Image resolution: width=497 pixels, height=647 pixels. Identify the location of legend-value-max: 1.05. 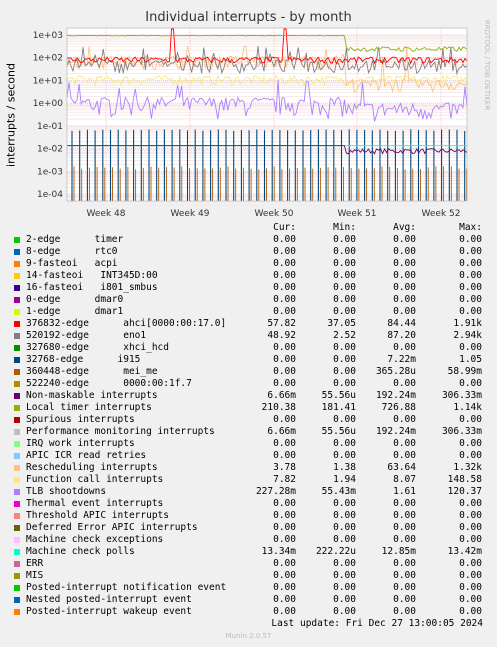
(470, 359).